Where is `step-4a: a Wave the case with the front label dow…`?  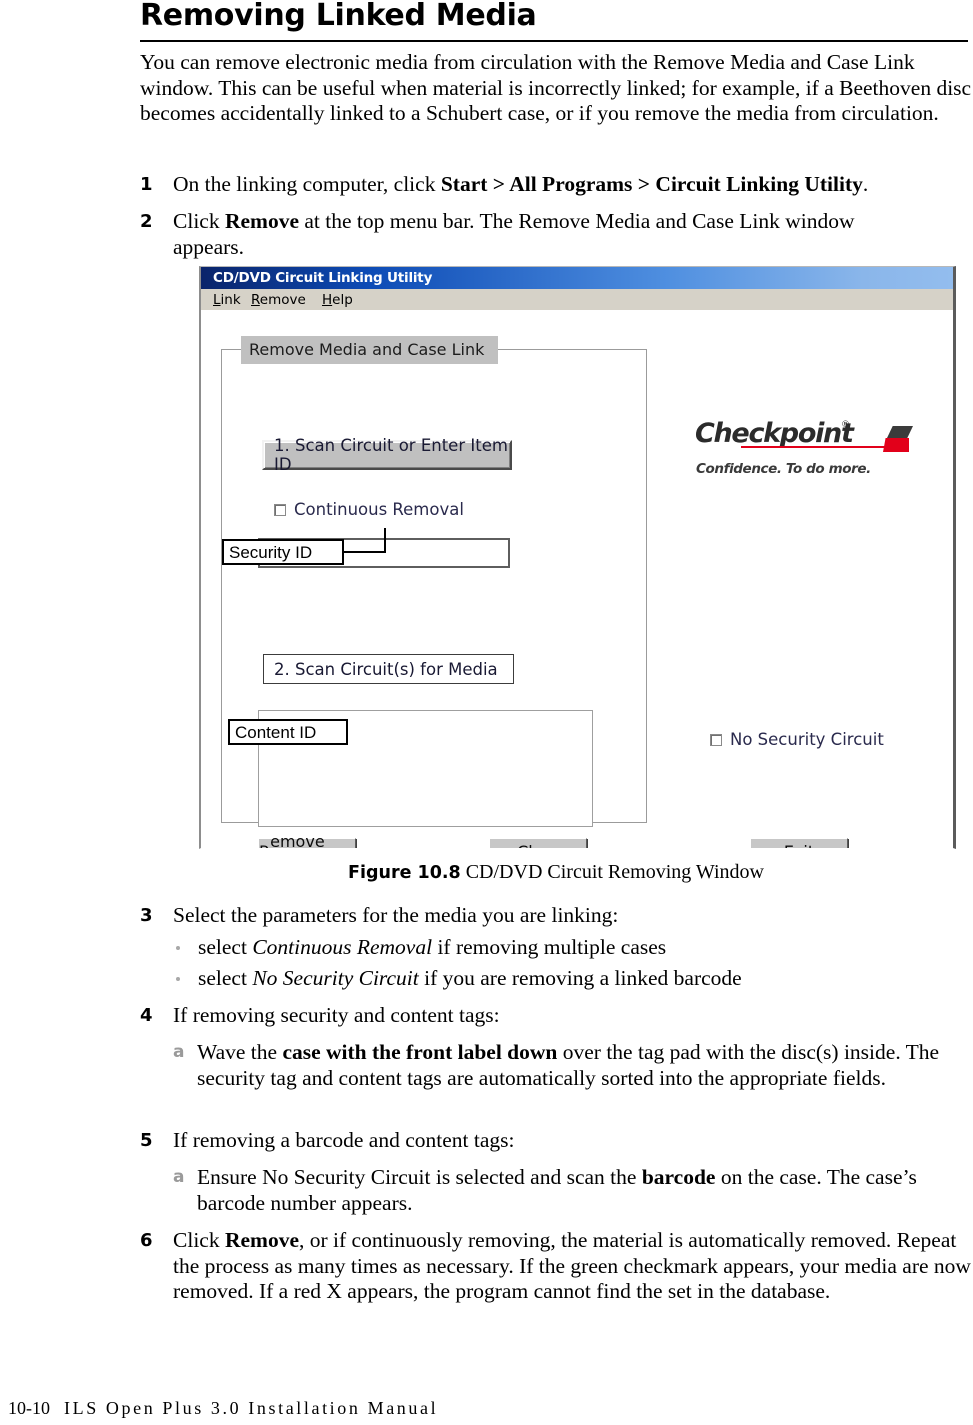 step-4a: a Wave the case with the front label dow… is located at coordinates (556, 1065).